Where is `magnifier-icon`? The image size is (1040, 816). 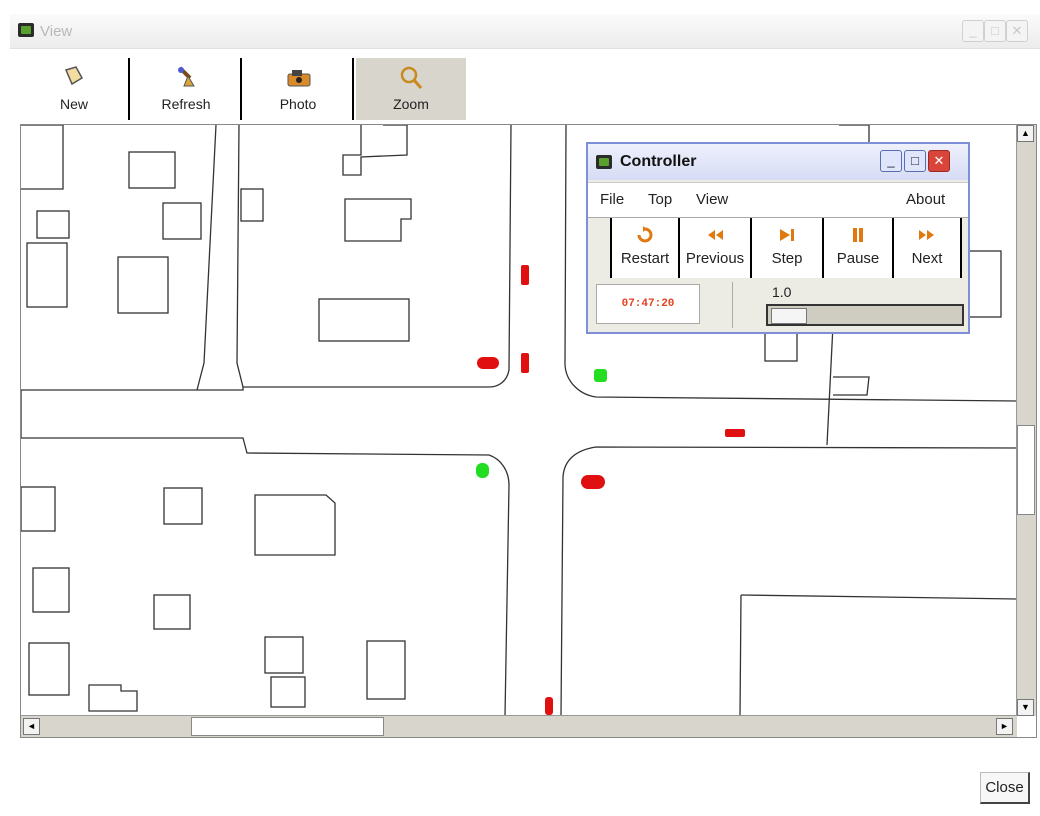 magnifier-icon is located at coordinates (411, 77).